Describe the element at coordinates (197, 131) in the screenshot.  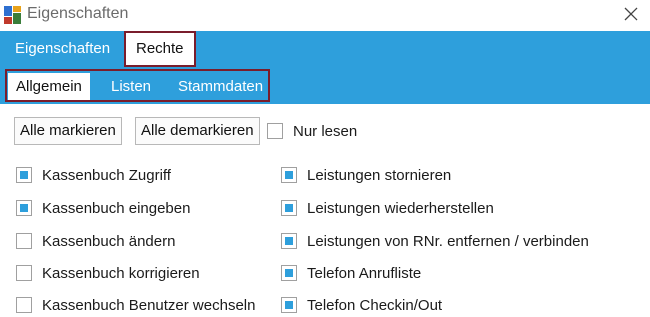
I see `deselect-all-button: Alle demarkieren` at that location.